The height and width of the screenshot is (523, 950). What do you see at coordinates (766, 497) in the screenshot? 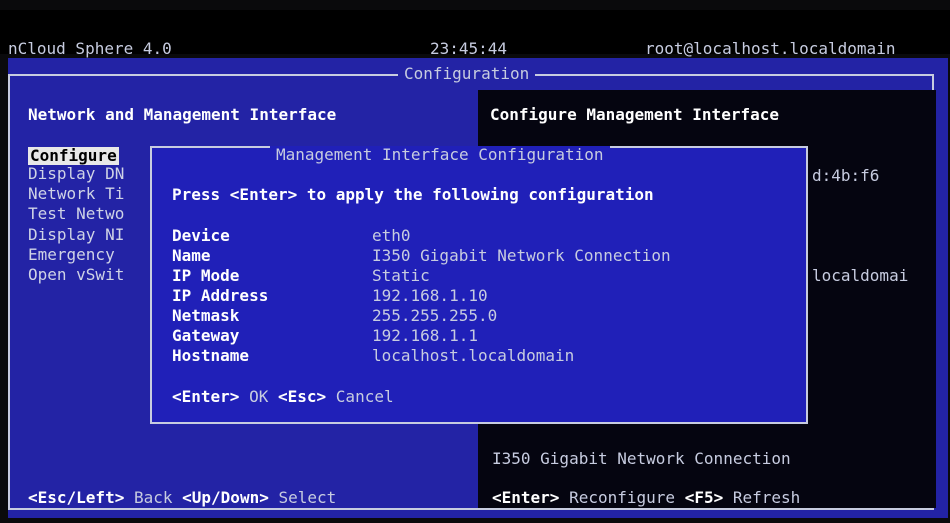
I see `refresh-label: Refresh` at bounding box center [766, 497].